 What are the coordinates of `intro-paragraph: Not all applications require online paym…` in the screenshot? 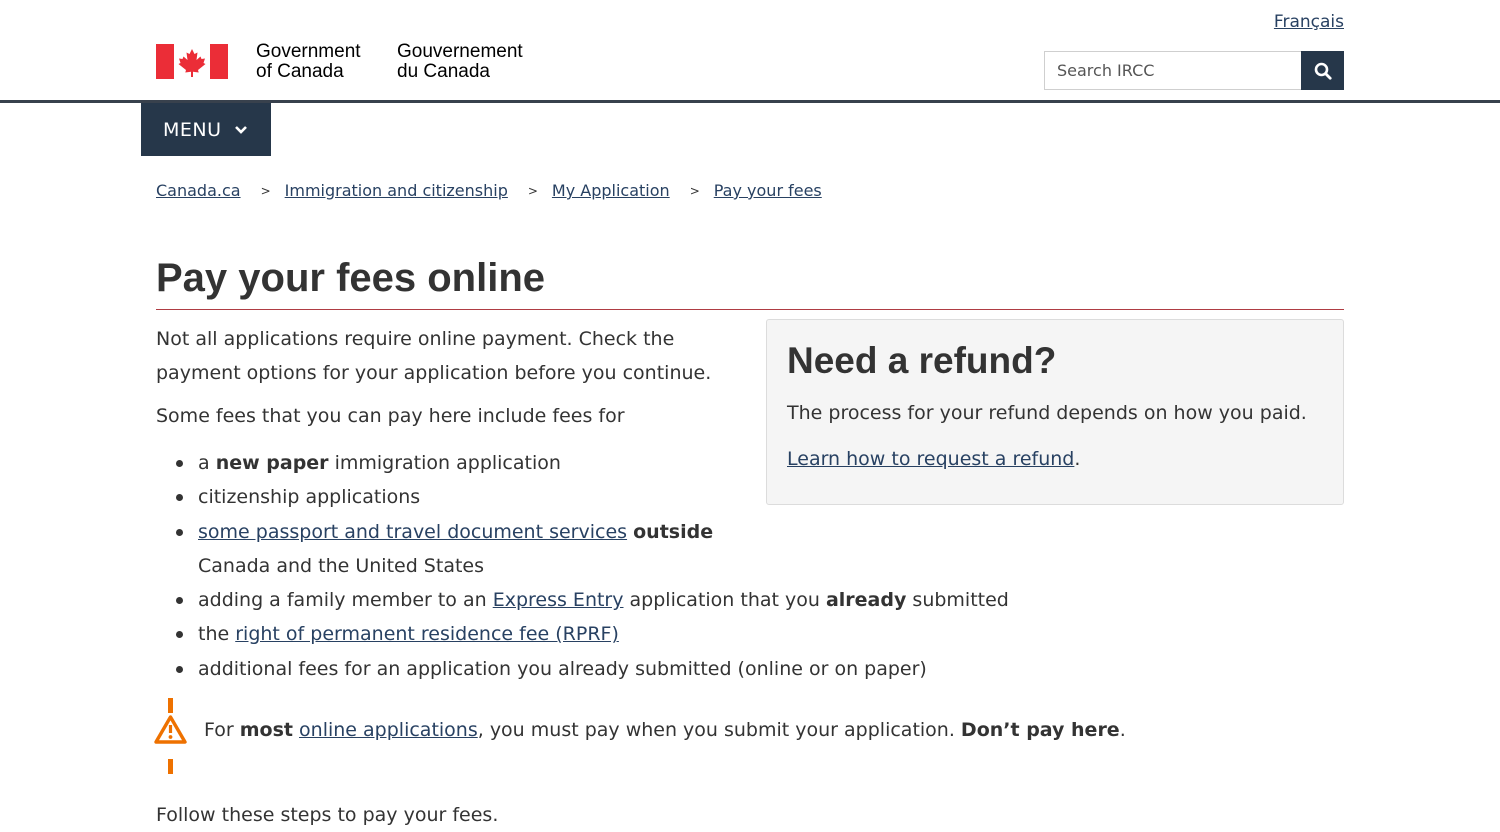 It's located at (434, 356).